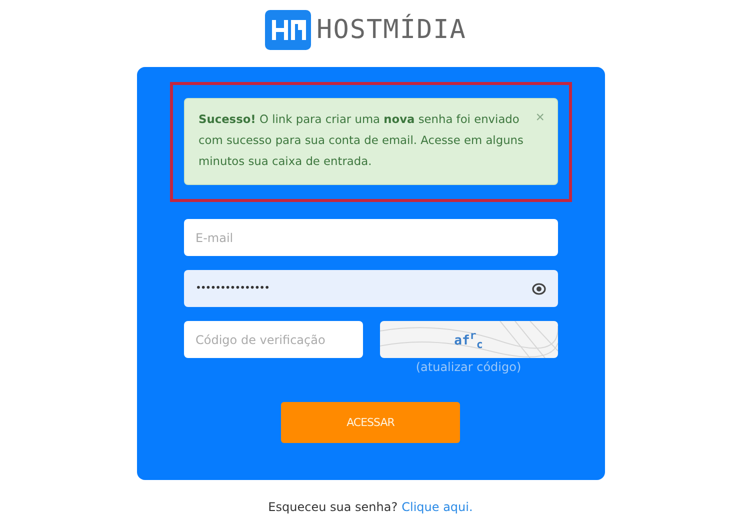 The height and width of the screenshot is (522, 741). I want to click on code-field: Código de verificação, so click(273, 339).